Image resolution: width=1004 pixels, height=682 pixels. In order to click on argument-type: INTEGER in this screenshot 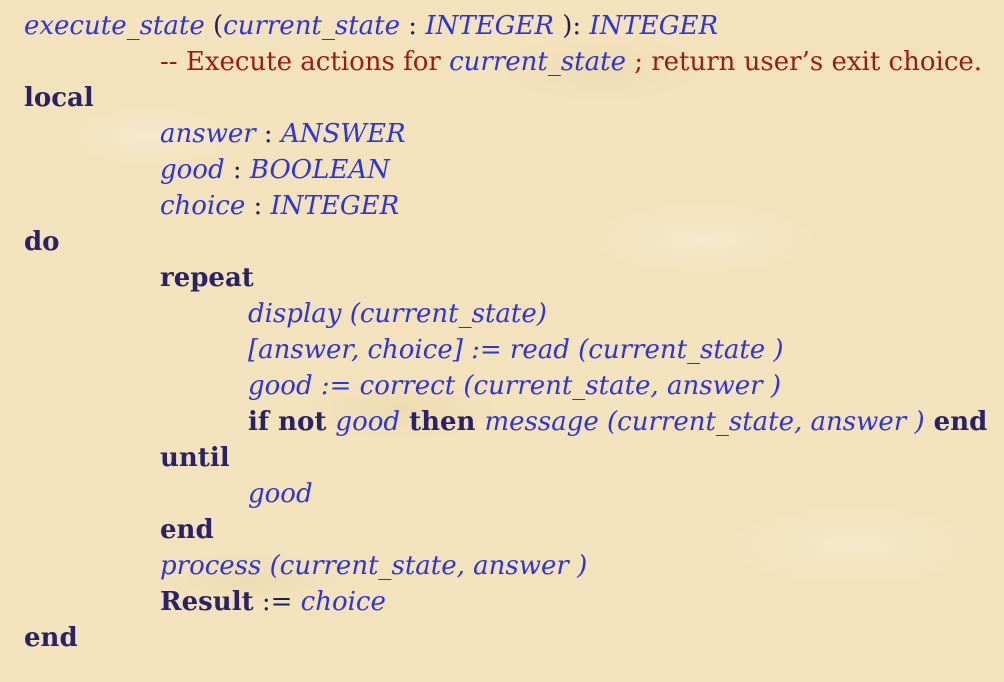, I will do `click(489, 26)`.